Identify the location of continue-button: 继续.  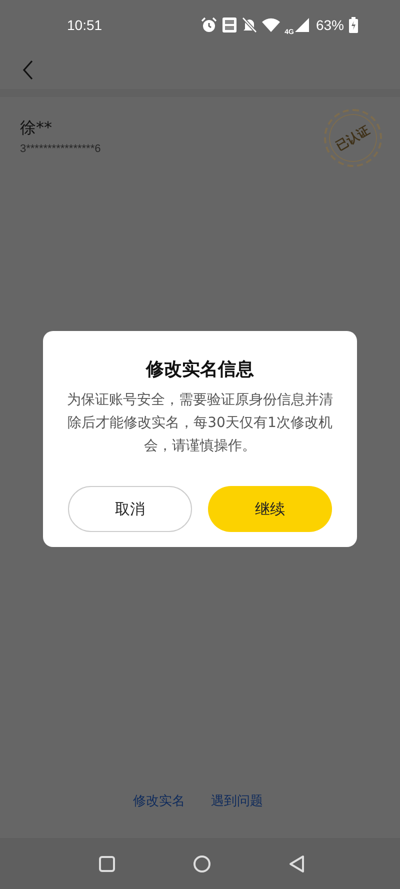
(270, 509).